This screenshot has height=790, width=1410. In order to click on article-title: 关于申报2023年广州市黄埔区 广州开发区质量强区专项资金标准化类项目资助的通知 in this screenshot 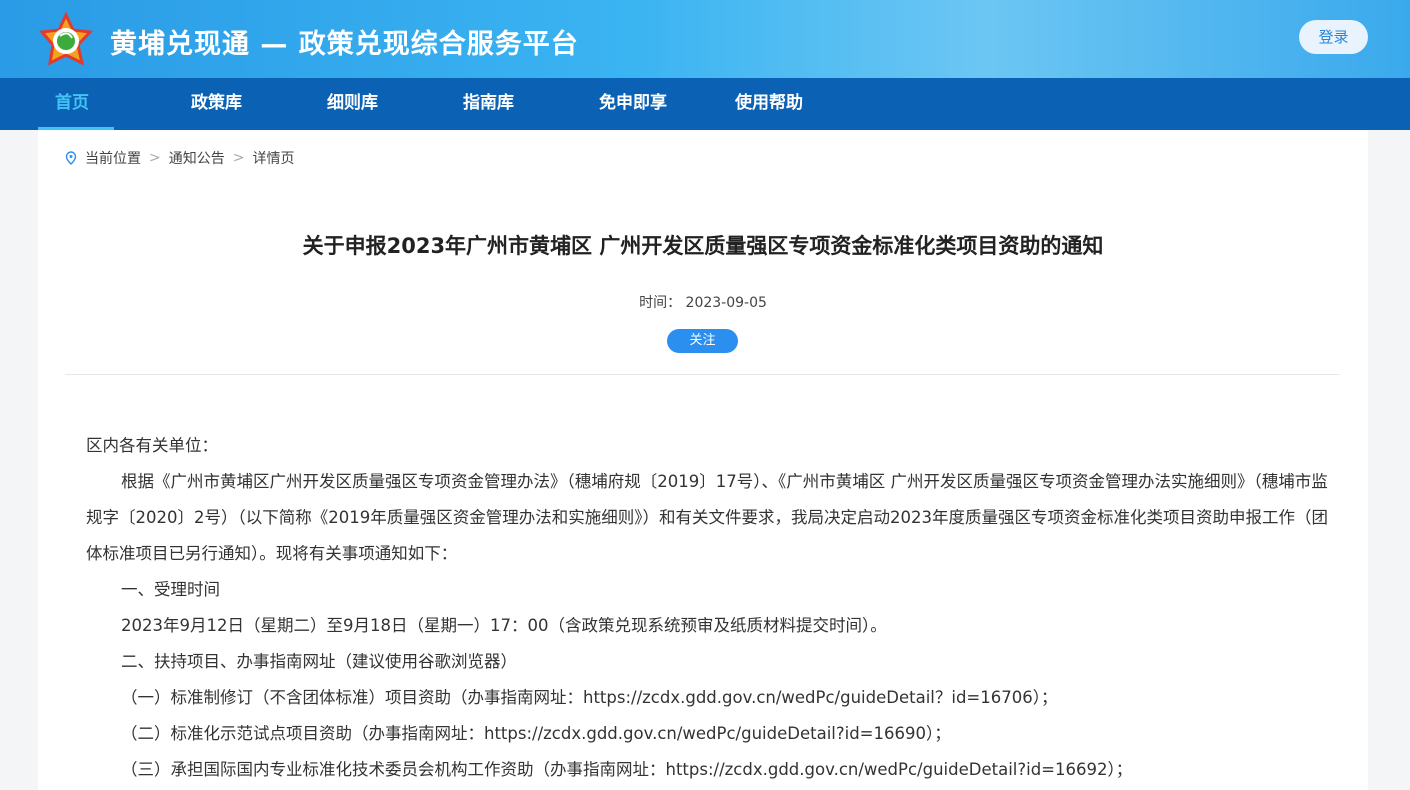, I will do `click(703, 246)`.